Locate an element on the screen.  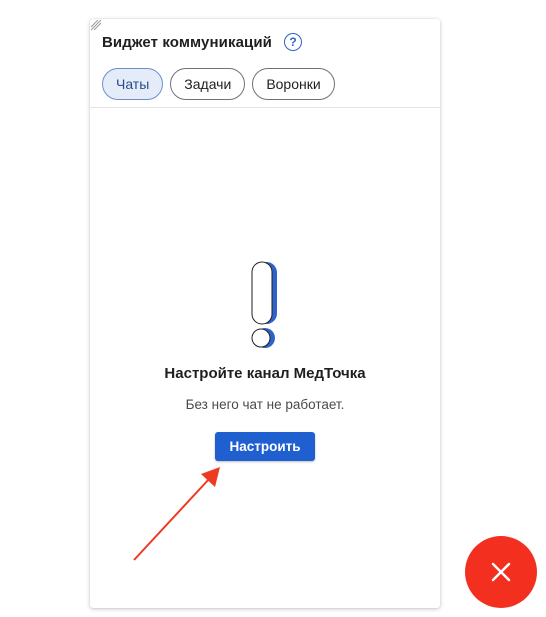
setup-button: Настроить is located at coordinates (265, 446).